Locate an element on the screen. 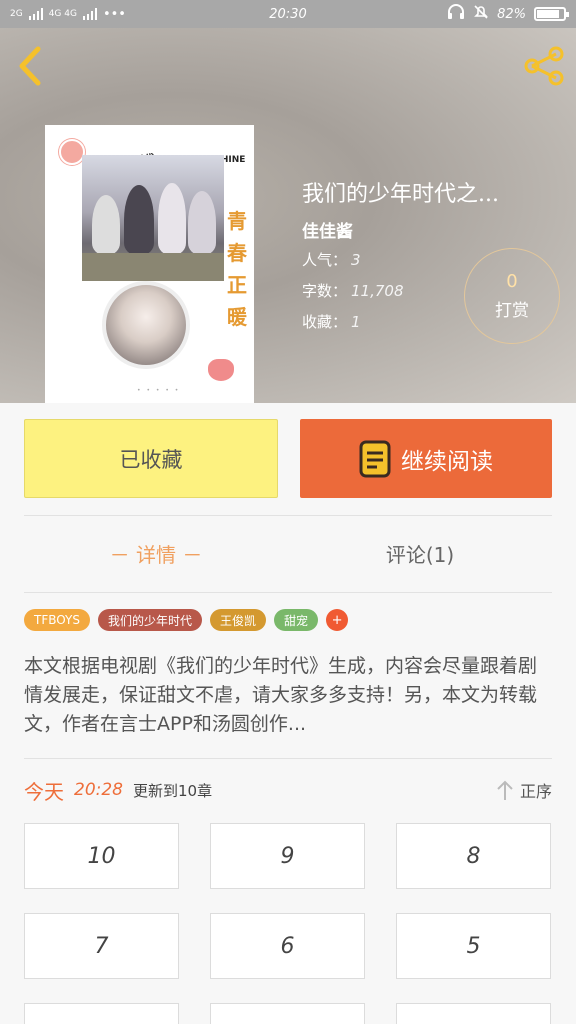 This screenshot has height=1024, width=576. headphone-icon is located at coordinates (456, 14).